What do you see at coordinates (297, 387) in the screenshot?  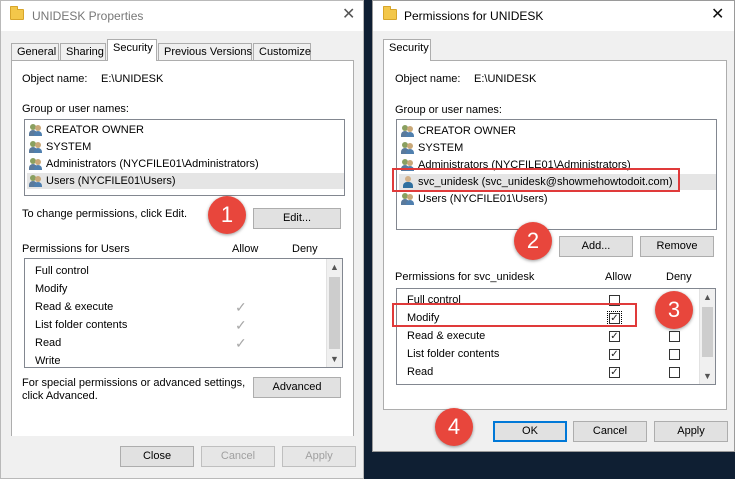 I see `advanced-button: Advanced` at bounding box center [297, 387].